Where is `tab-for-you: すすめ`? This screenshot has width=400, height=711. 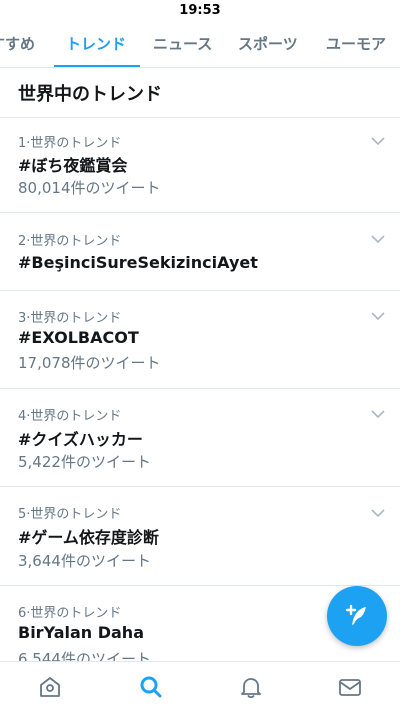
tab-for-you: すすめ is located at coordinates (17, 44).